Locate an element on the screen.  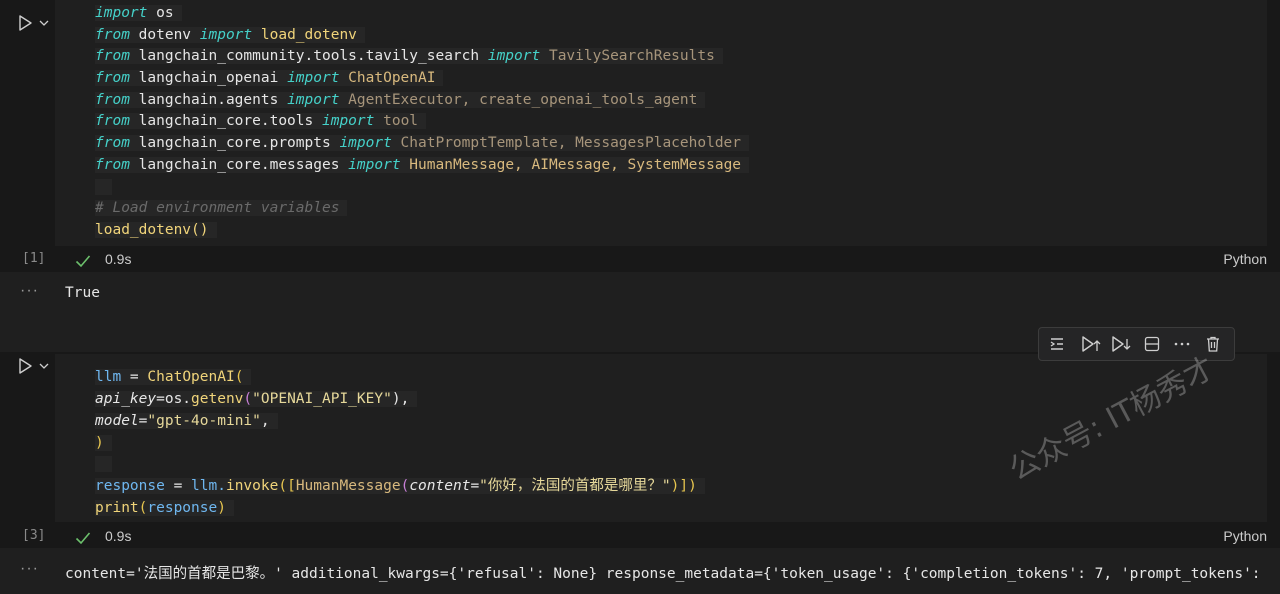
execute-above-icon is located at coordinates (1091, 344).